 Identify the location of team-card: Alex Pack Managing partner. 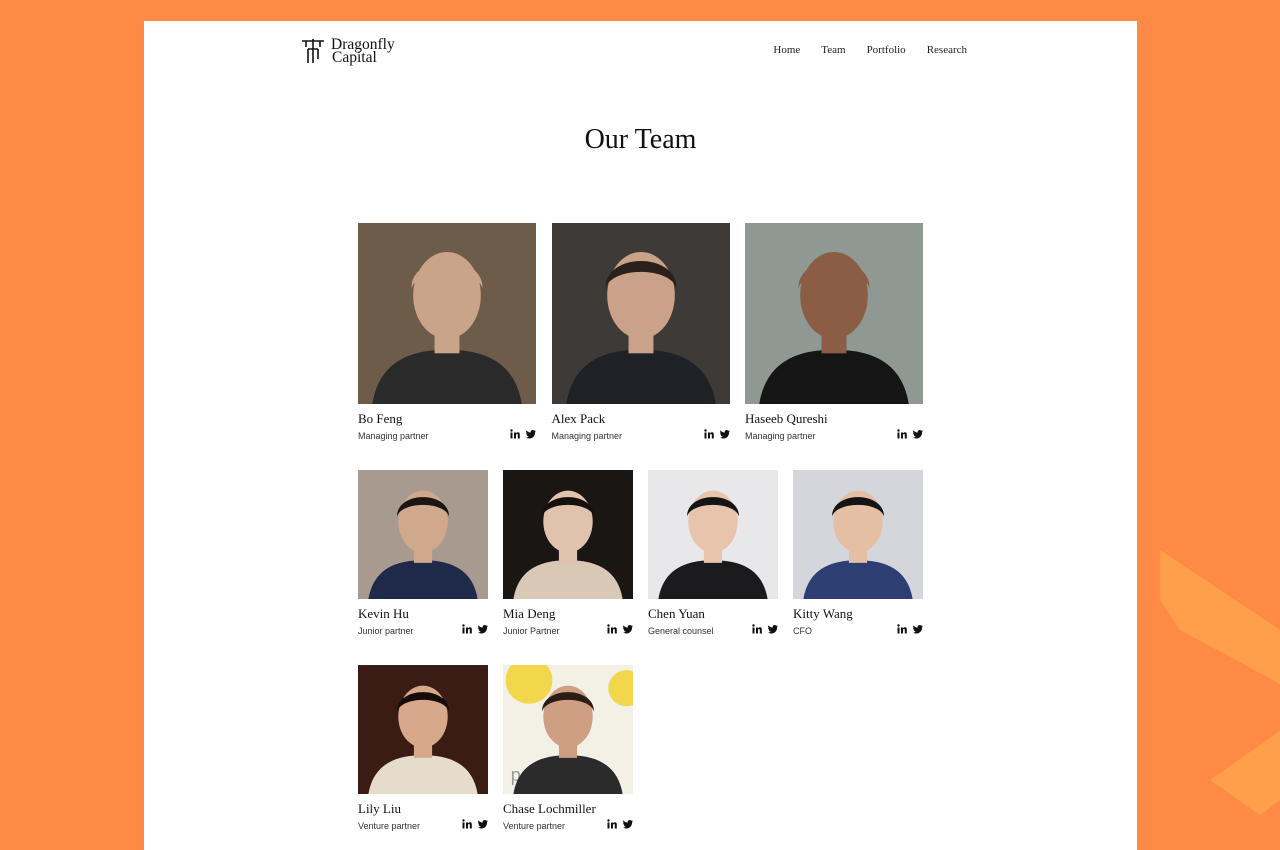
(640, 337).